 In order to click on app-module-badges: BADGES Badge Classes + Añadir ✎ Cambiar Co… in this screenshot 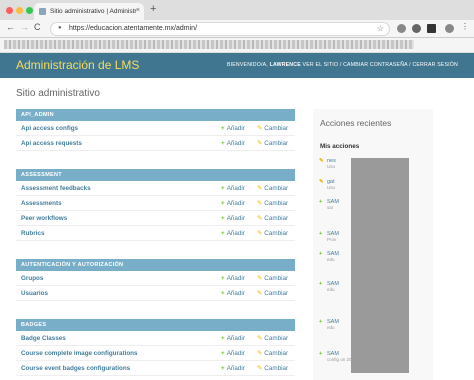, I will do `click(155, 347)`.